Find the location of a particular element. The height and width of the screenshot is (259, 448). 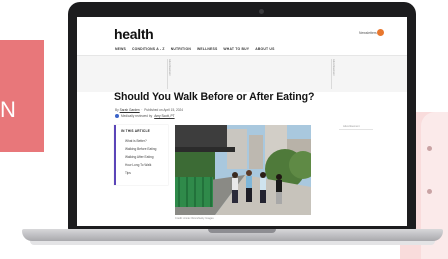

newsletter-link: Newsletters is located at coordinates (368, 33).